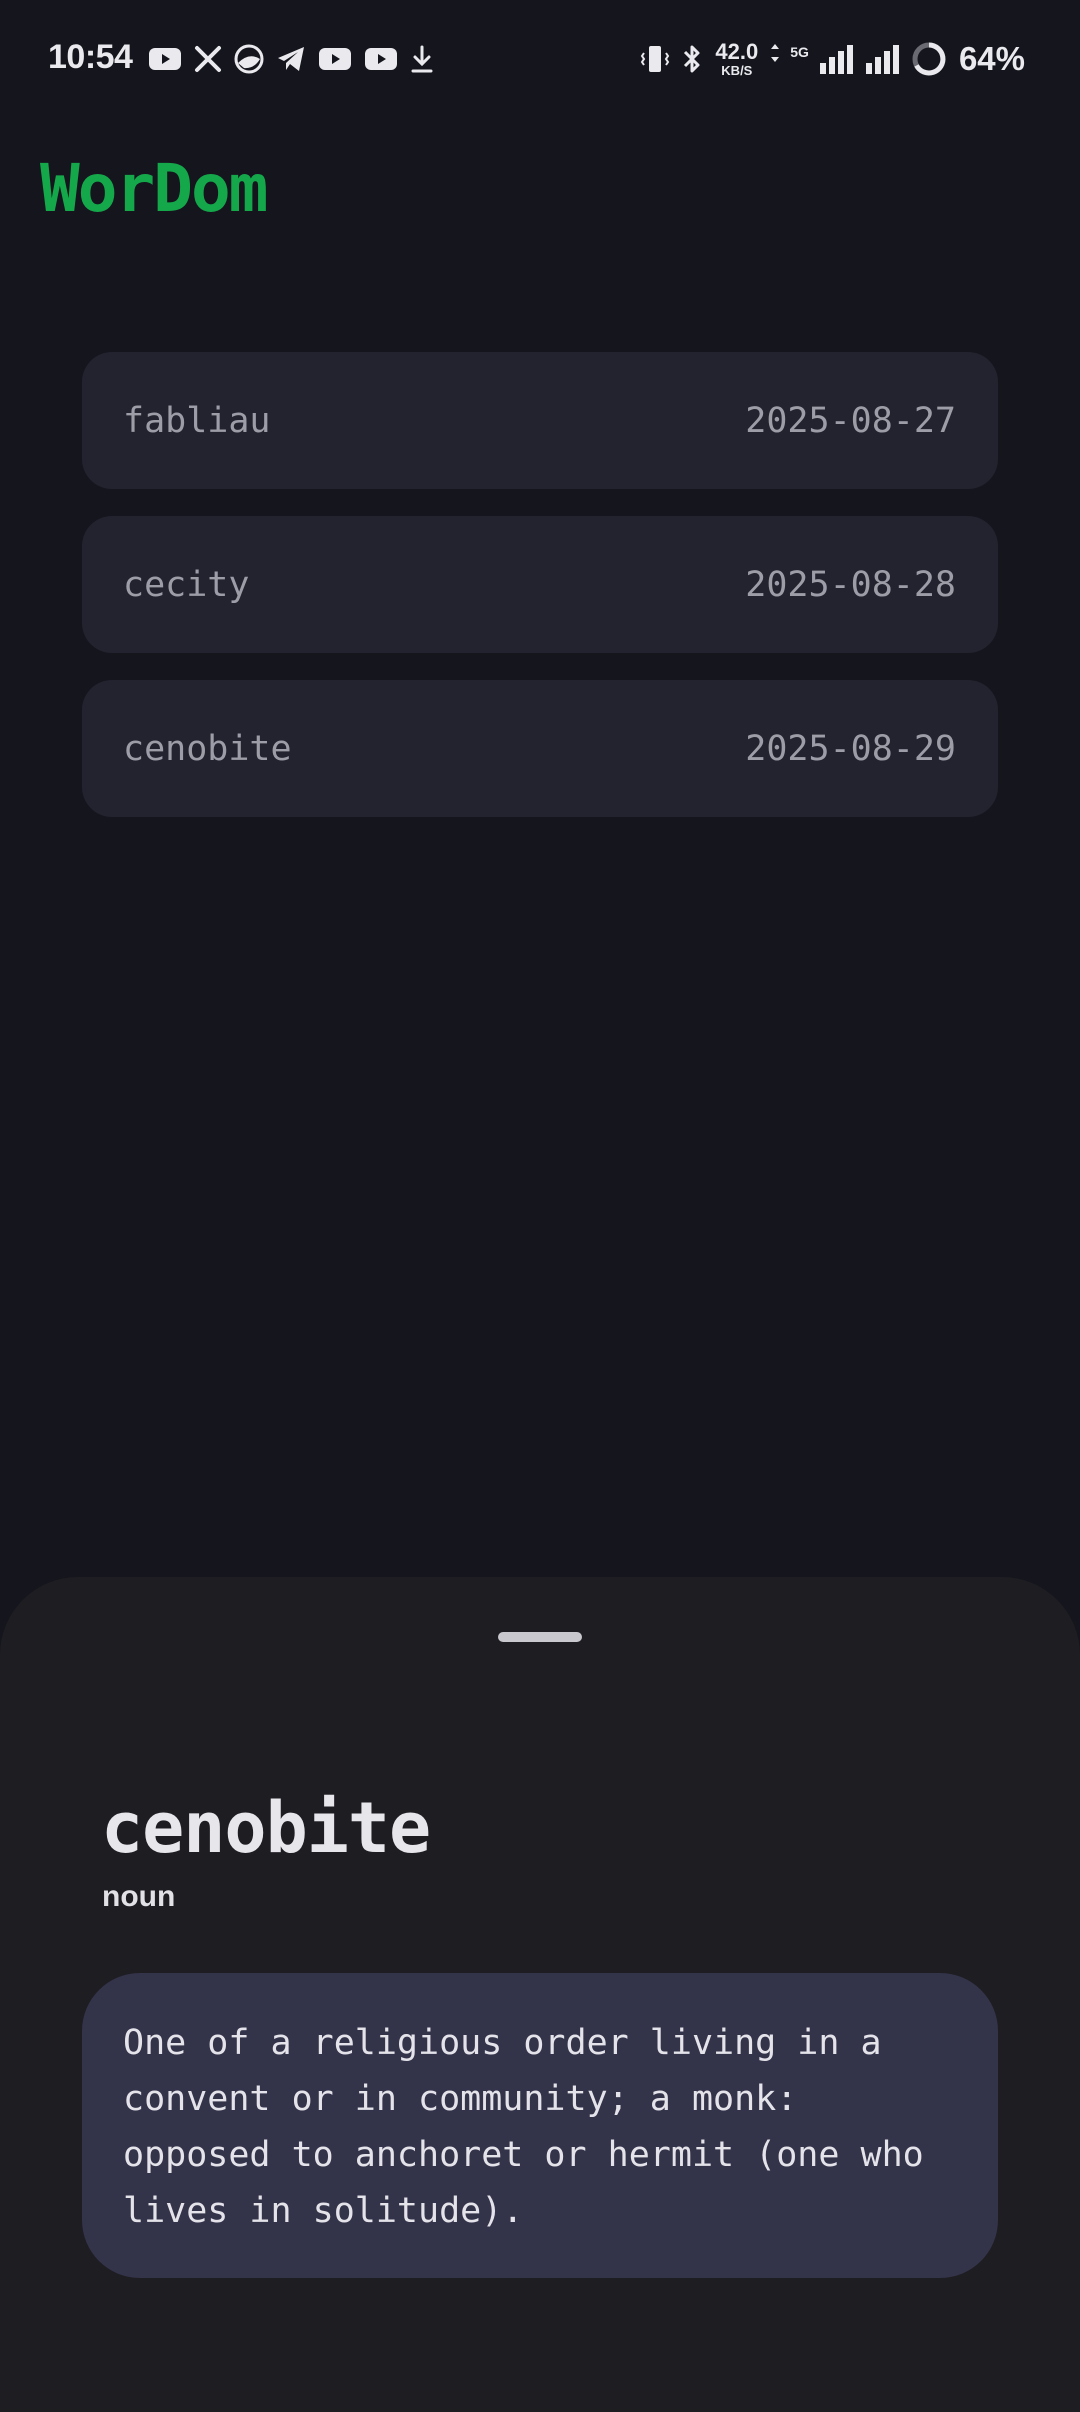  I want to click on sheet-drag-handle, so click(540, 1637).